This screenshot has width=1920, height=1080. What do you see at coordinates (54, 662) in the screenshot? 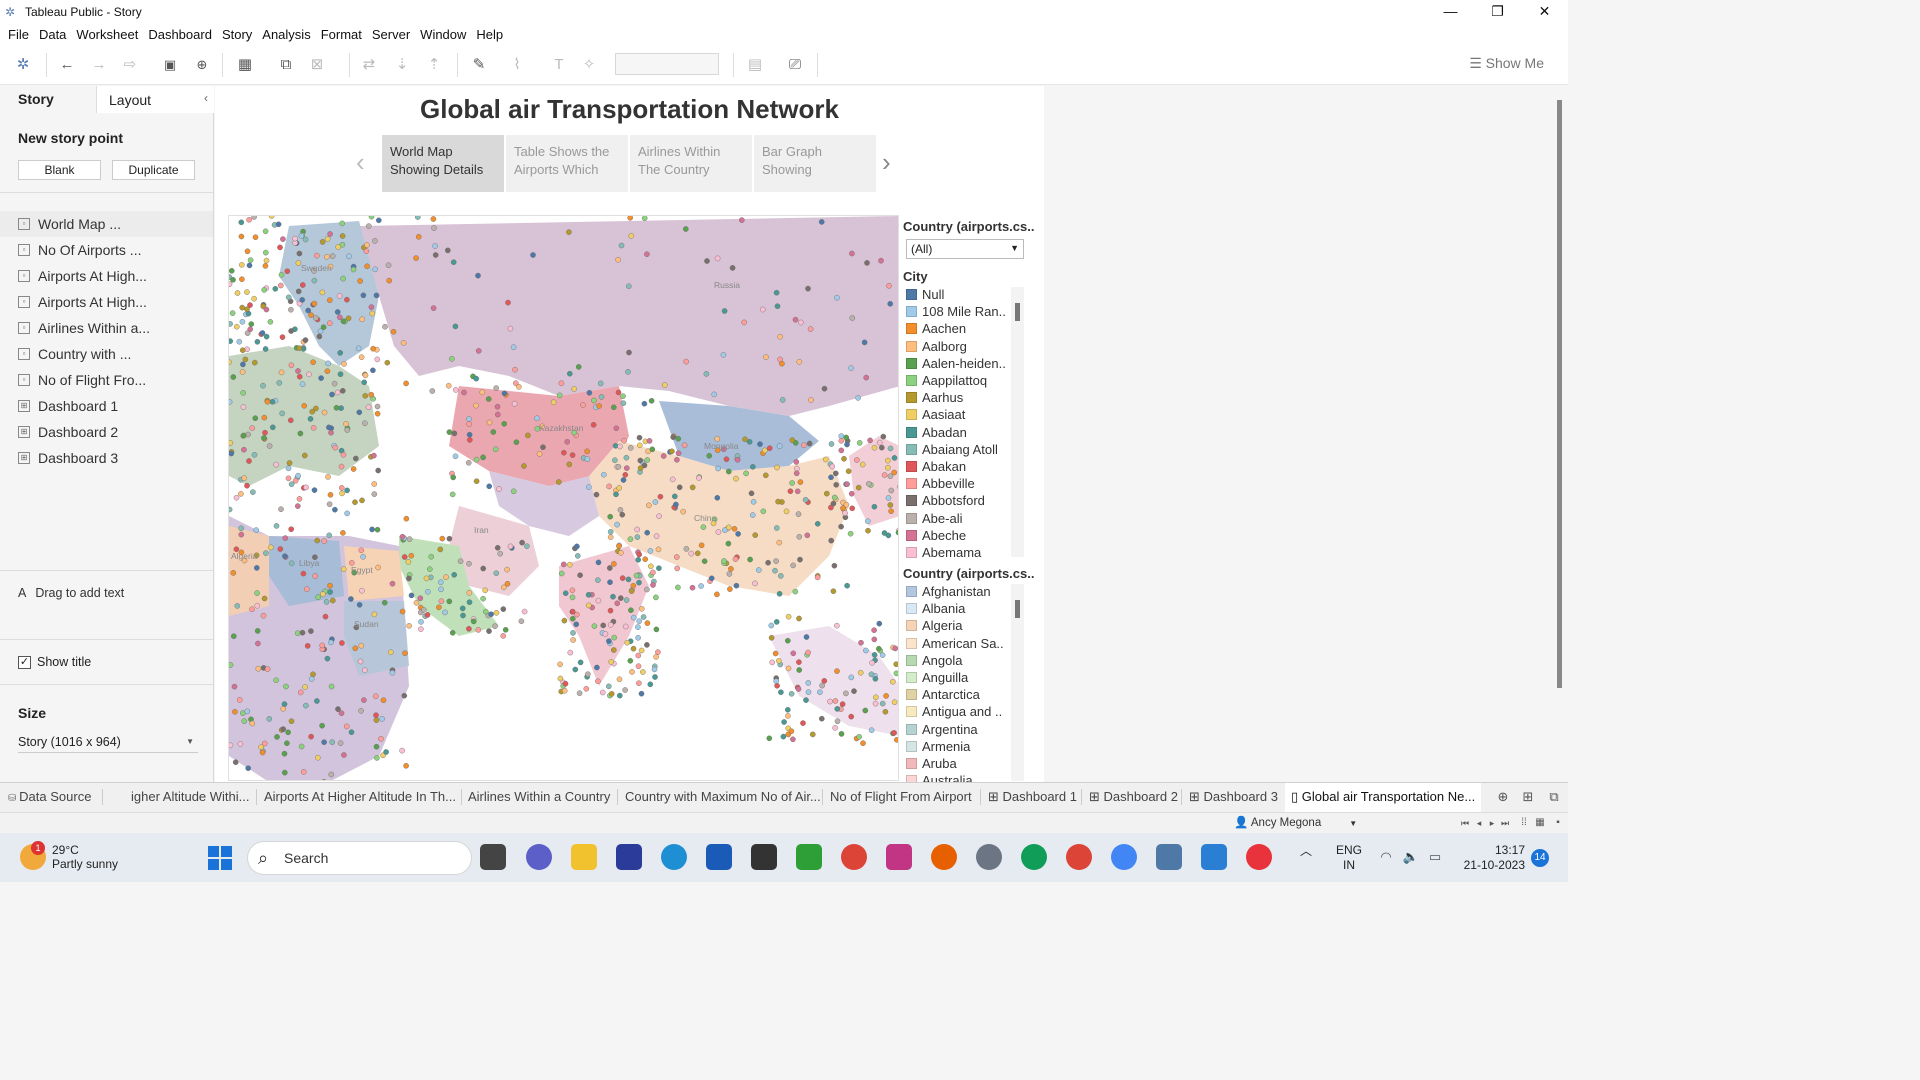
I see `show-title-checkbox: ✓ Show title` at bounding box center [54, 662].